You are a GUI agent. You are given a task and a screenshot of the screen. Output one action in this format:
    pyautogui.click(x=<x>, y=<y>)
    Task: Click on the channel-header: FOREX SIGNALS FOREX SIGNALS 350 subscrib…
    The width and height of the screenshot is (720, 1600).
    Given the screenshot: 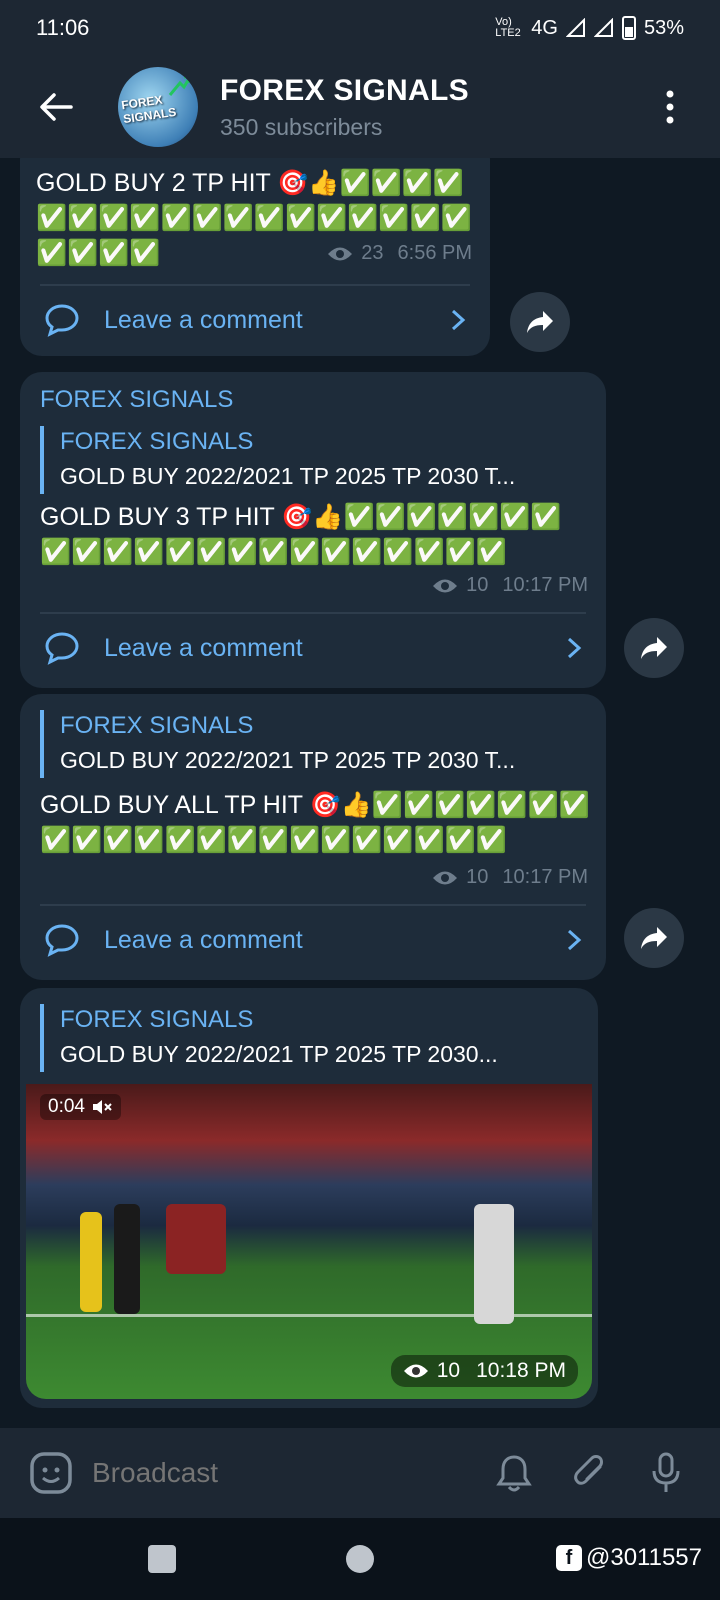 What is the action you would take?
    pyautogui.click(x=360, y=107)
    